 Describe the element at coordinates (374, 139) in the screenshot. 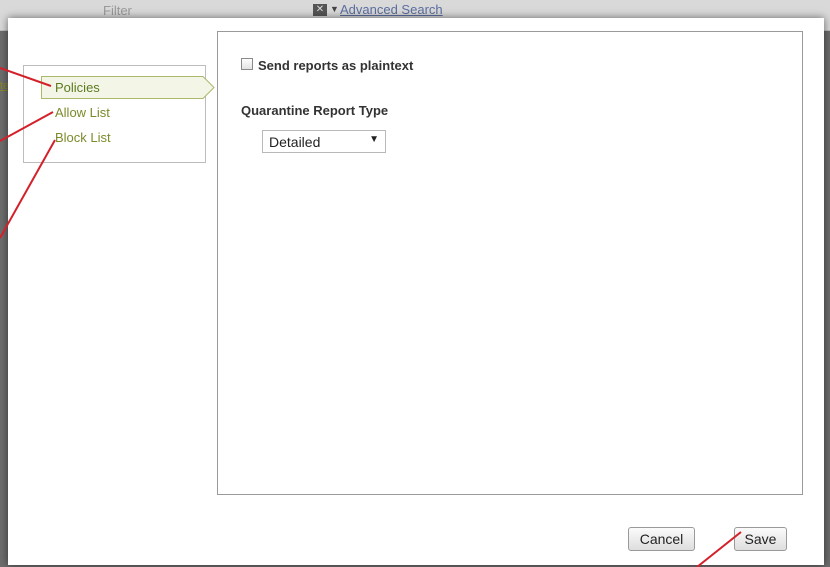

I see `dropdown-caret-icon: ▼` at that location.